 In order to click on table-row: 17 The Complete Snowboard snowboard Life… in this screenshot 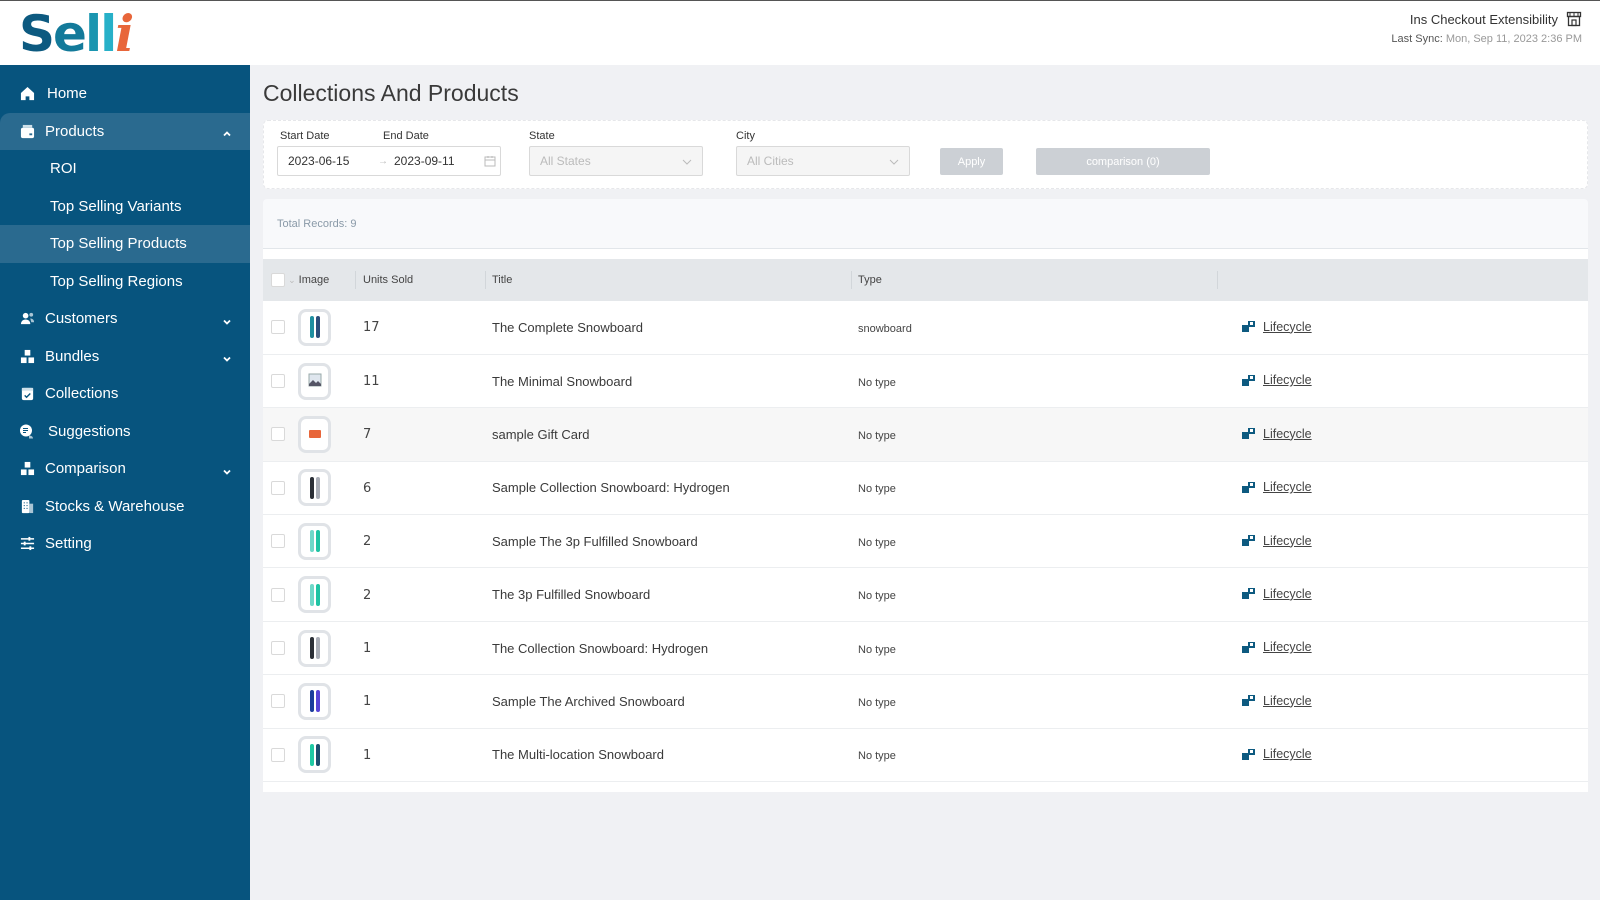, I will do `click(925, 328)`.